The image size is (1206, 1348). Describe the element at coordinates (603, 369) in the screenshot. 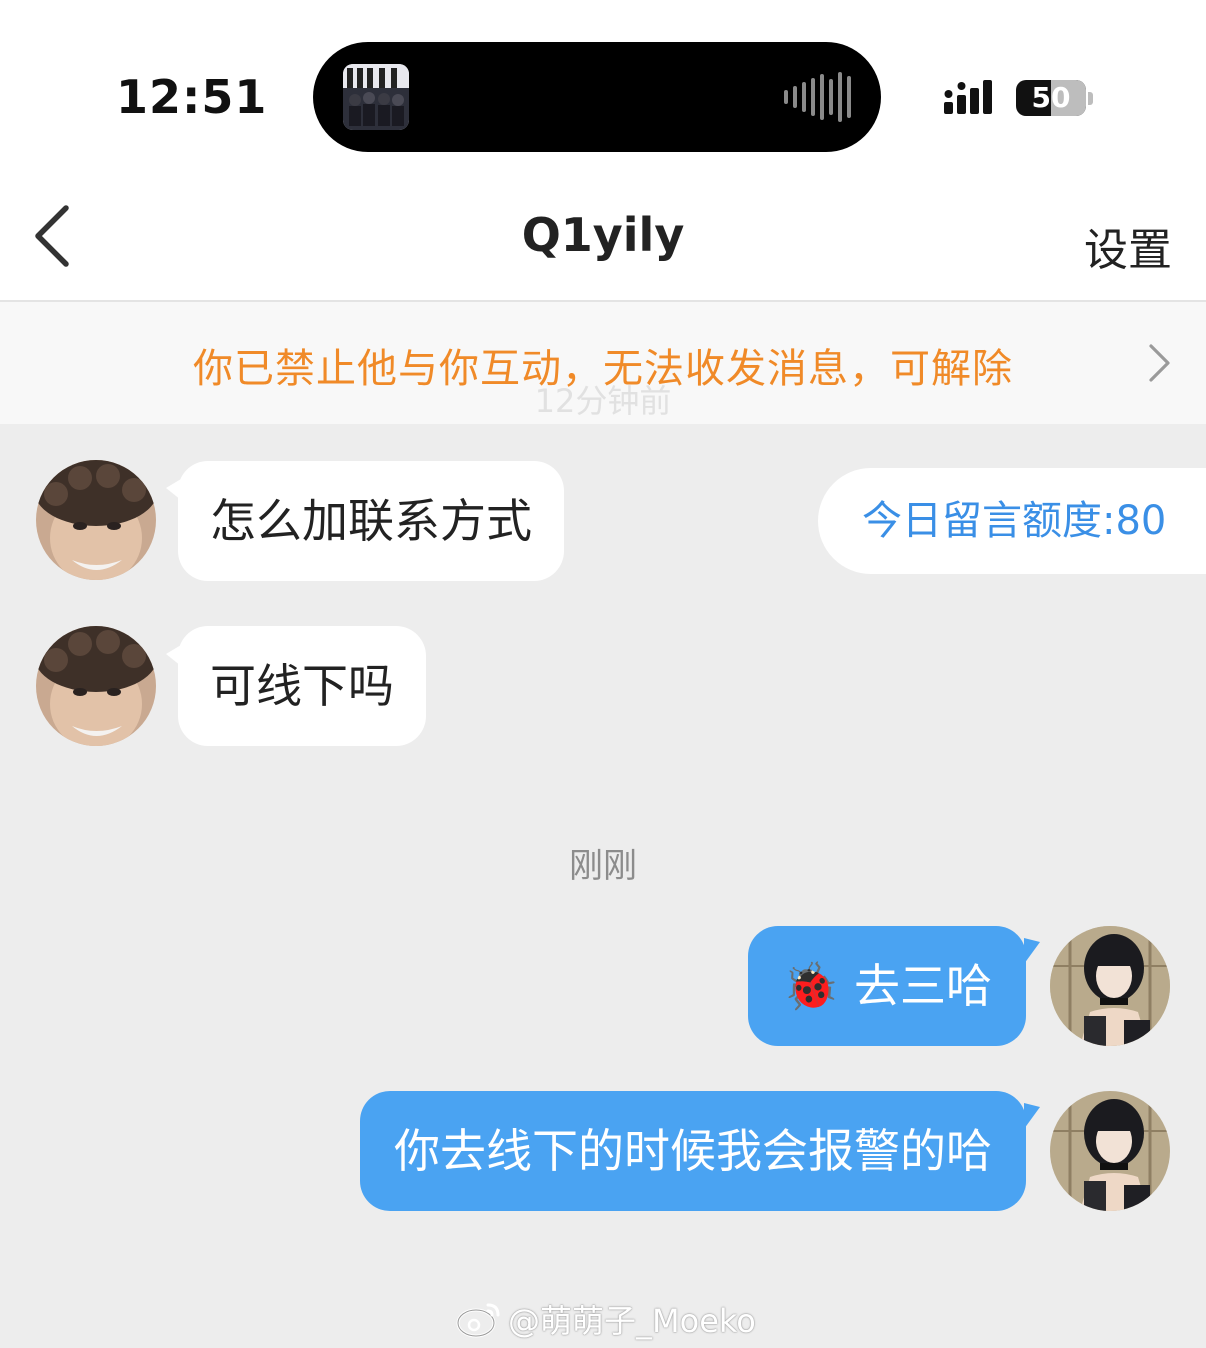

I see `block-notice-text: 你已禁止他与你互动，无法收发消息，可解除` at that location.